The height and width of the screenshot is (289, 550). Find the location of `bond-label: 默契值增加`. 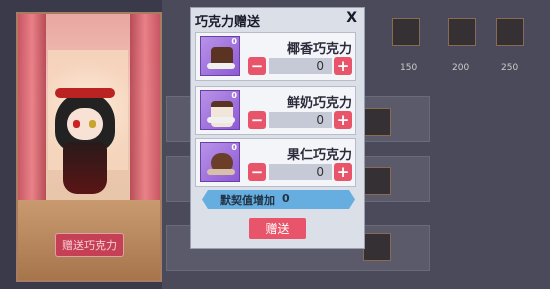

bond-label: 默契值增加 is located at coordinates (247, 200).